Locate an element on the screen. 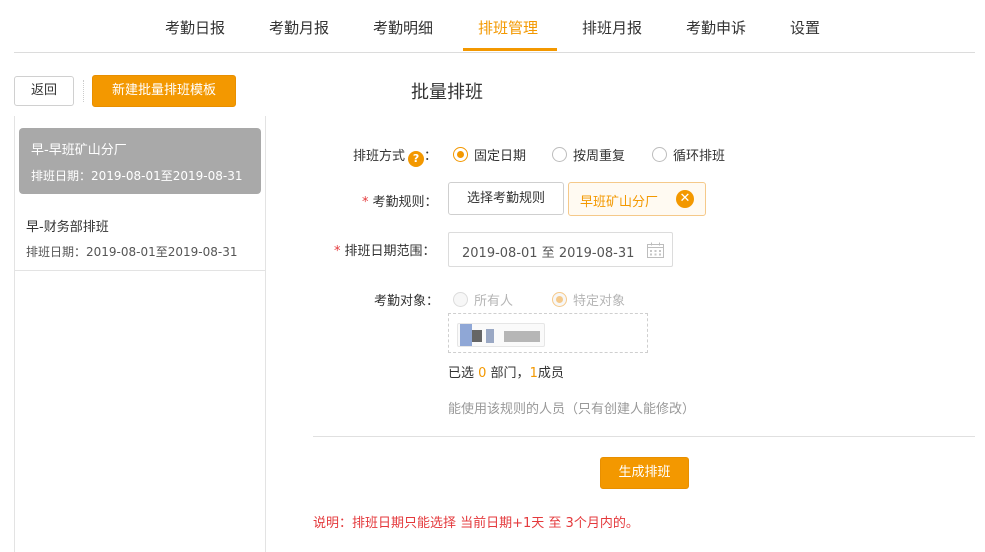 The image size is (985, 552). schedule-mode-label: 排班方式?： is located at coordinates (395, 156).